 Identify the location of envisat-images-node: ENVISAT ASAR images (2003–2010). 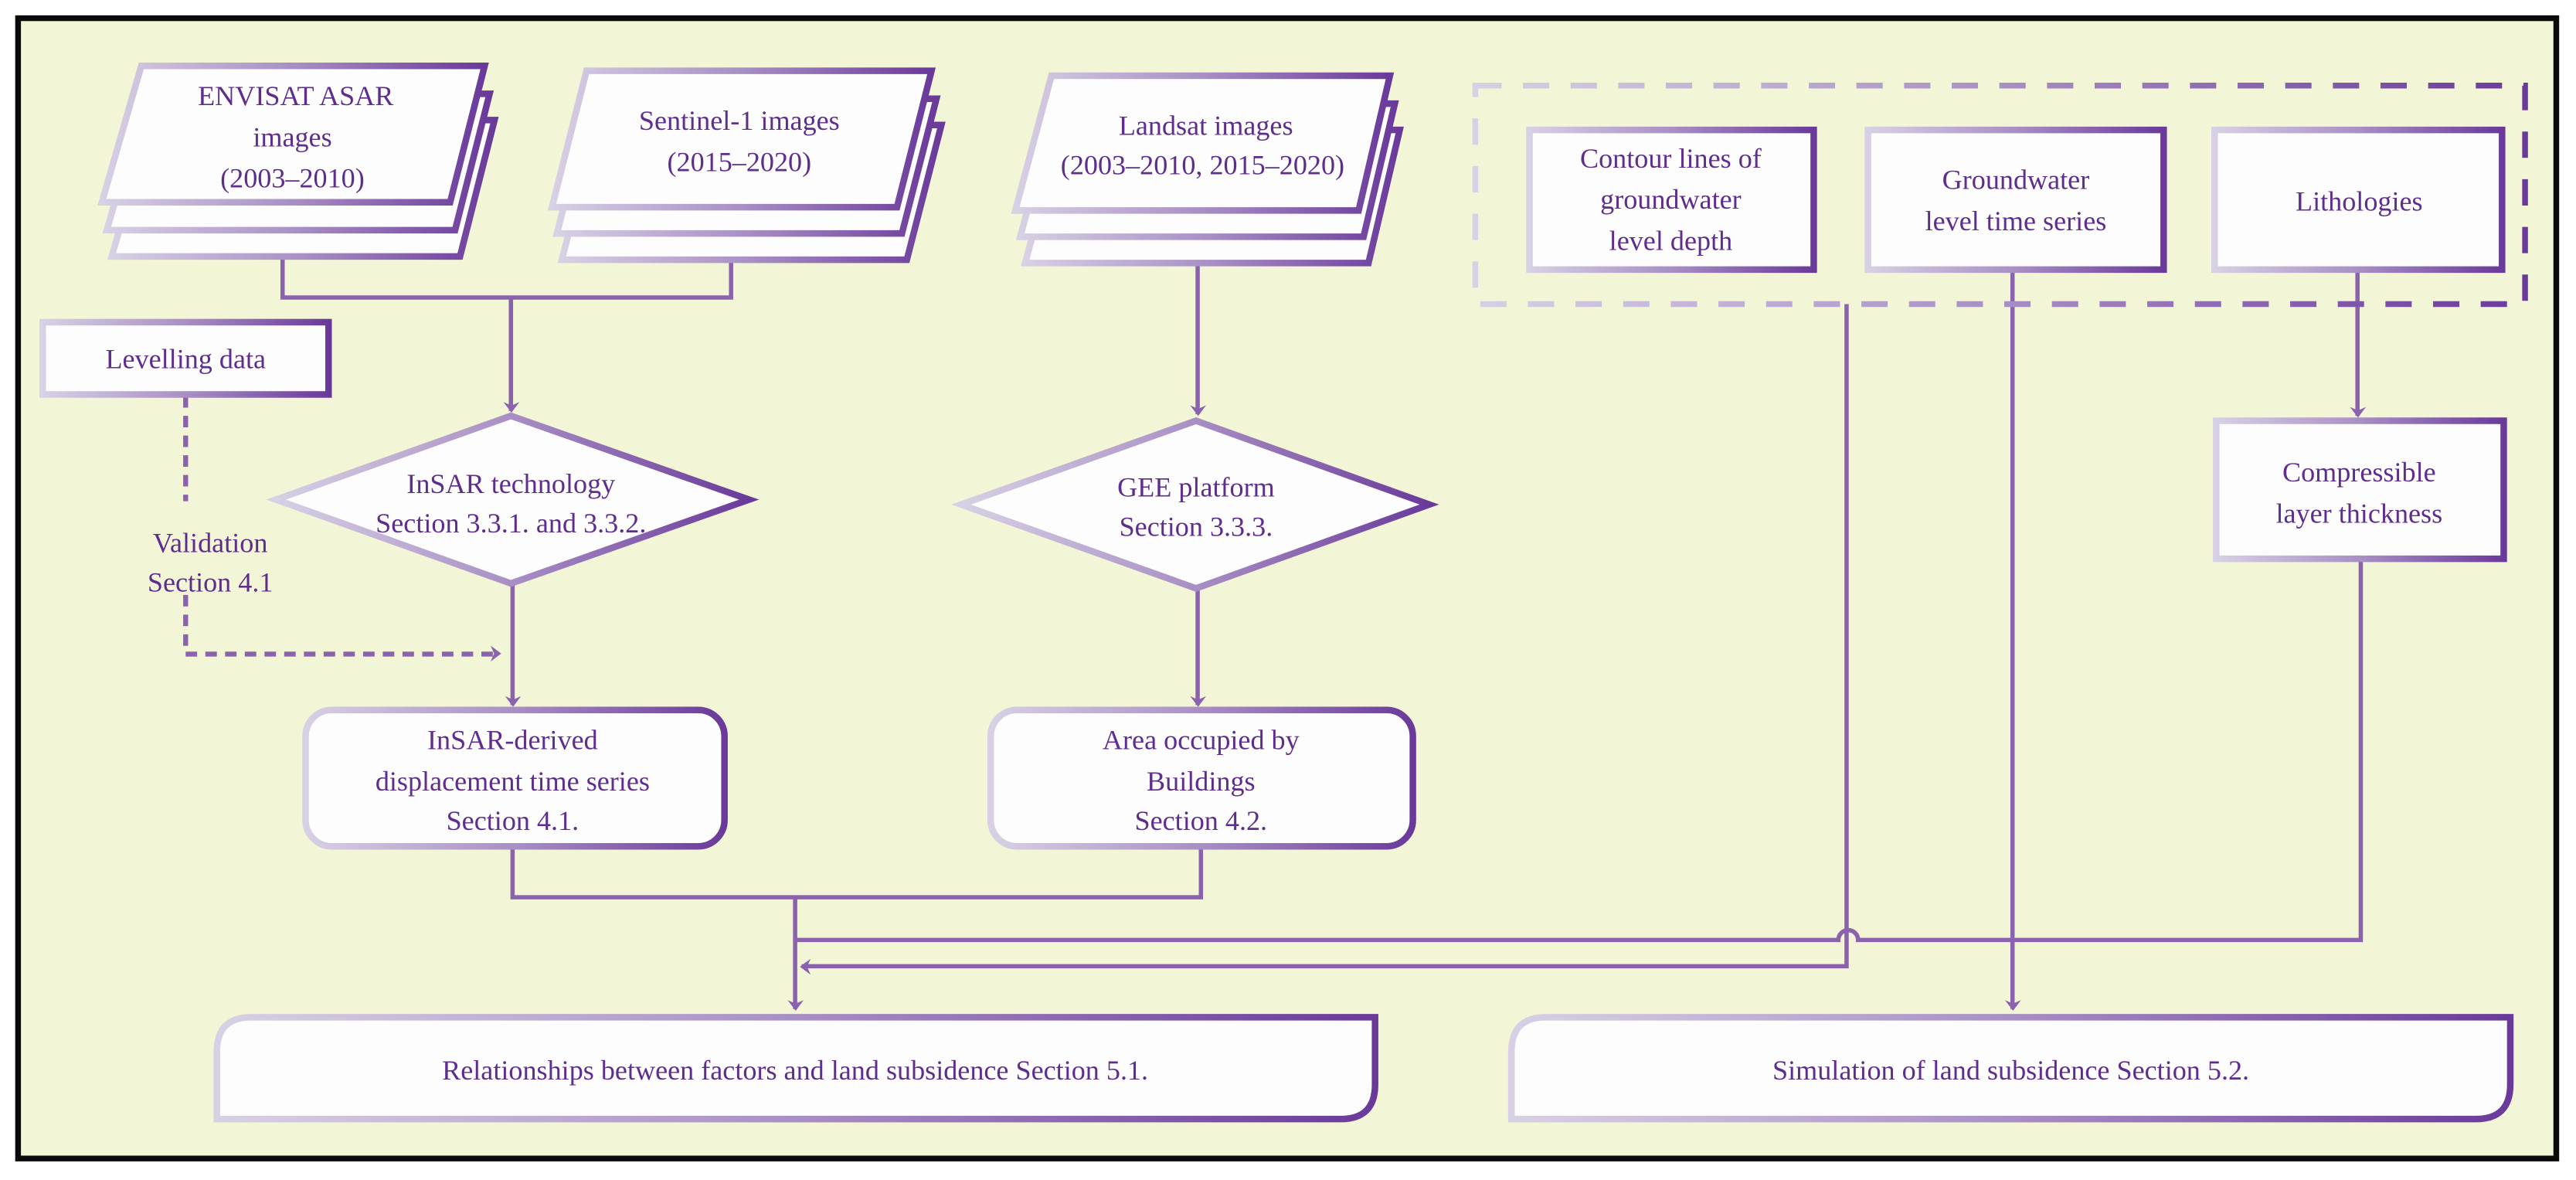
(298, 161).